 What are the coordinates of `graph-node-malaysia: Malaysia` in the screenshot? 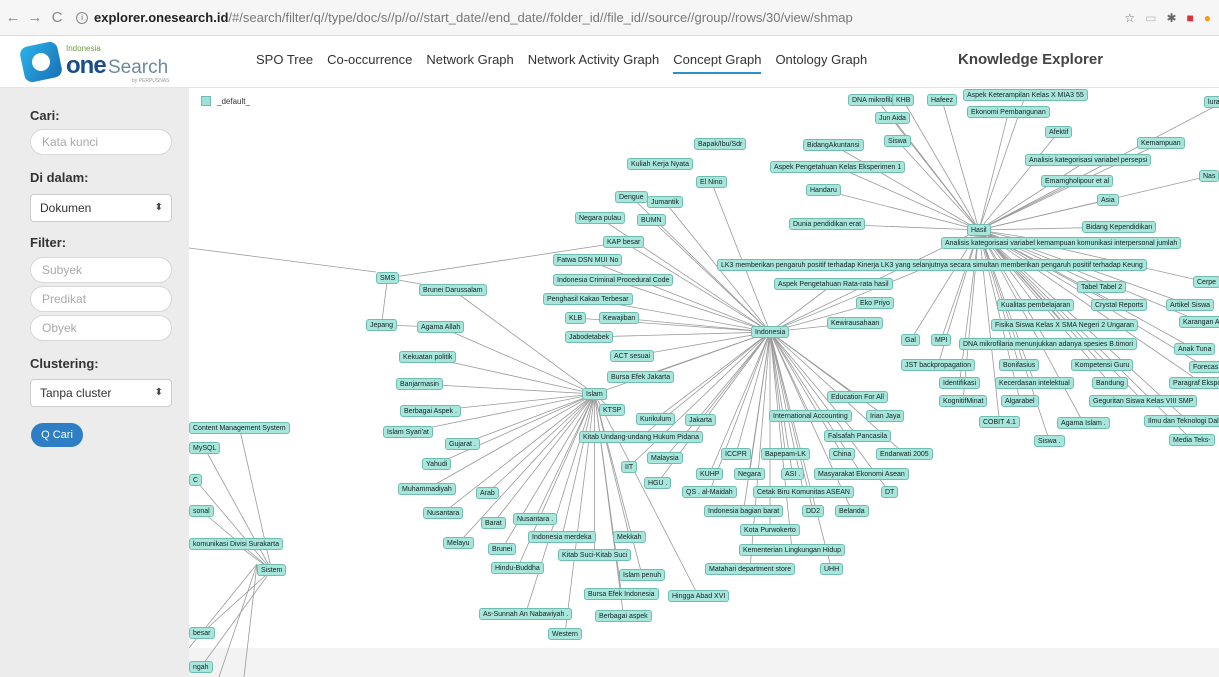 It's located at (665, 458).